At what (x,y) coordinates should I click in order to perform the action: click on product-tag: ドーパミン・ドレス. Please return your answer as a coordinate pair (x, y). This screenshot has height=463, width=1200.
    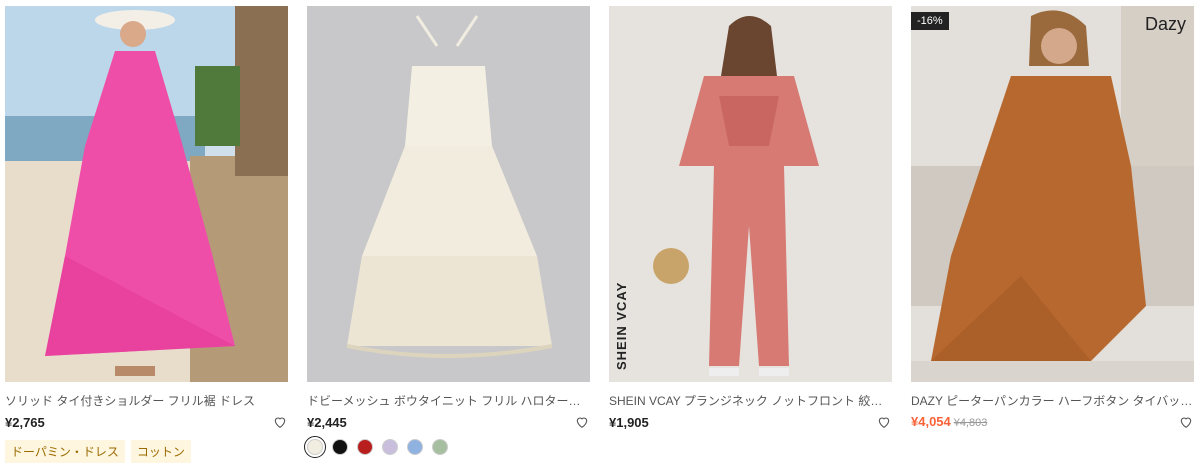
    Looking at the image, I should click on (65, 451).